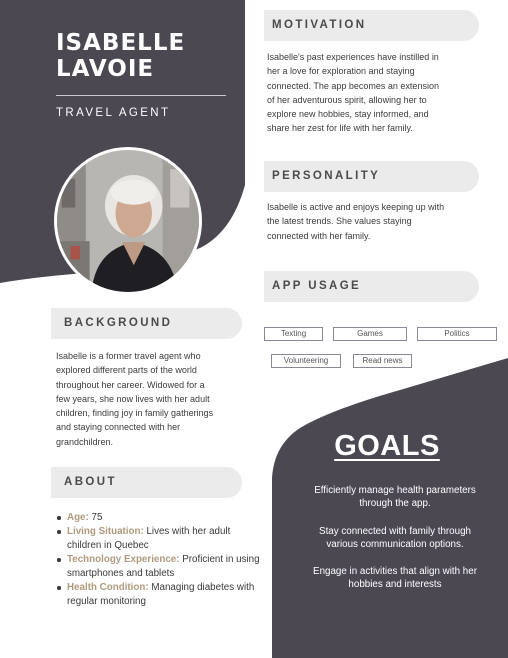  I want to click on goals-heading: GOALS, so click(387, 446).